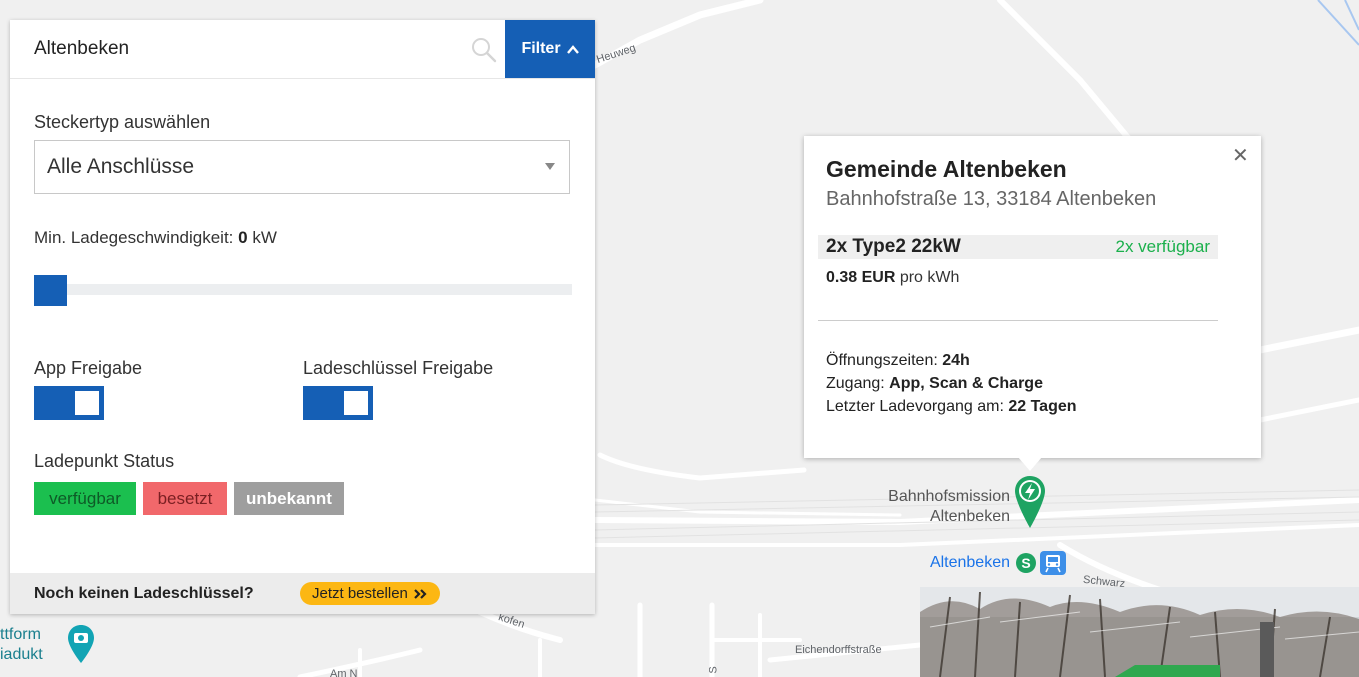 The width and height of the screenshot is (1359, 677). What do you see at coordinates (121, 166) in the screenshot?
I see `plug-type-selected: Alle Anschlüsse` at bounding box center [121, 166].